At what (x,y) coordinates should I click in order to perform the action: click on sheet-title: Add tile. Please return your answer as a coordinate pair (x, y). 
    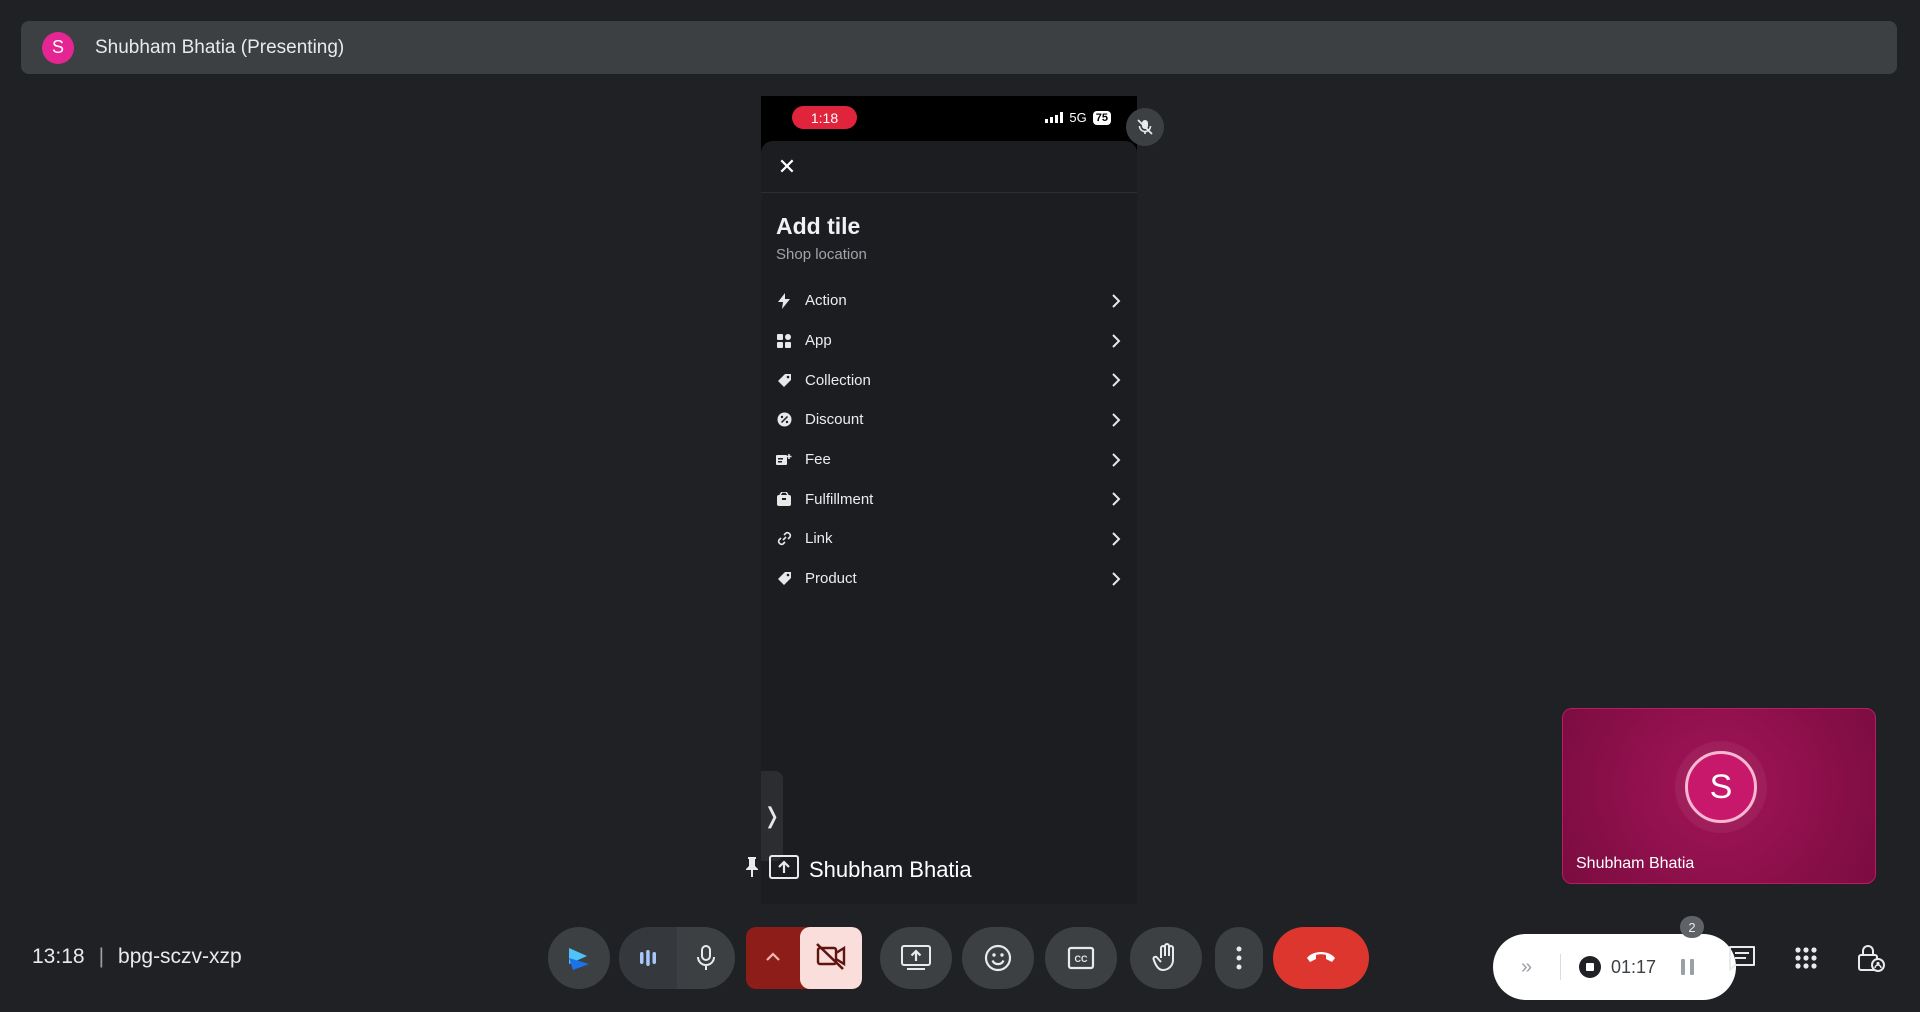
    Looking at the image, I should click on (818, 226).